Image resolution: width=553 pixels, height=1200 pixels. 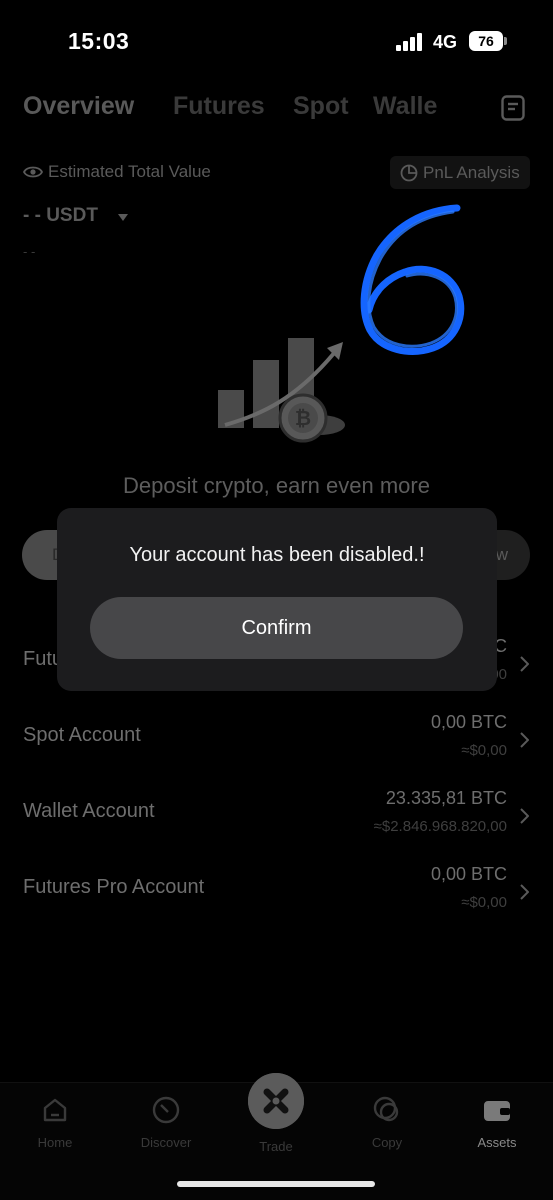 I want to click on handwritten-six-annotation, so click(x=412, y=279).